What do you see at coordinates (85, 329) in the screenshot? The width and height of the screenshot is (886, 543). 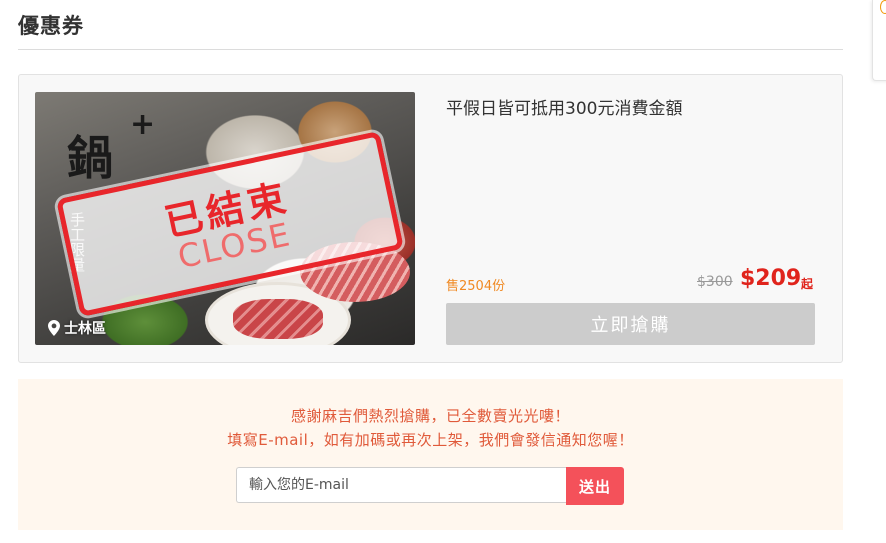 I see `location-label: 士林區` at bounding box center [85, 329].